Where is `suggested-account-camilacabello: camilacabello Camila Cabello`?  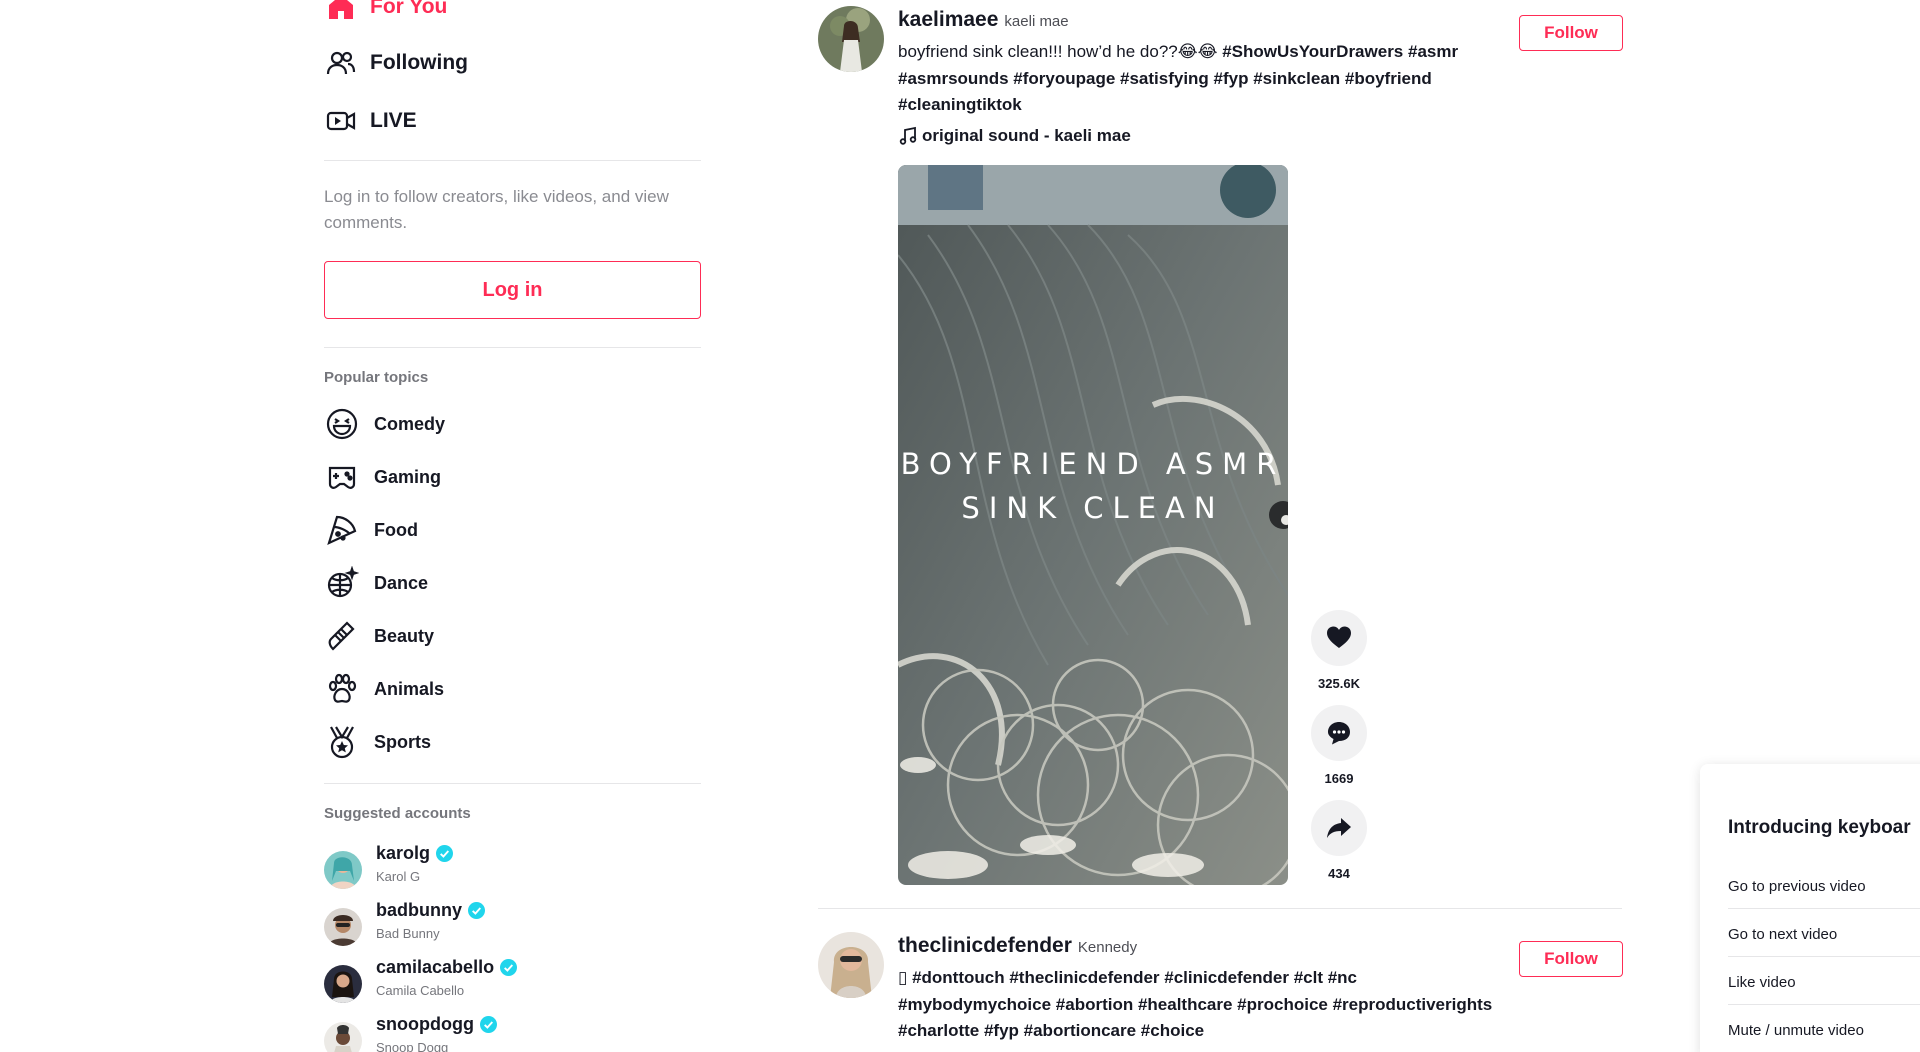 suggested-account-camilacabello: camilacabello Camila Cabello is located at coordinates (421, 980).